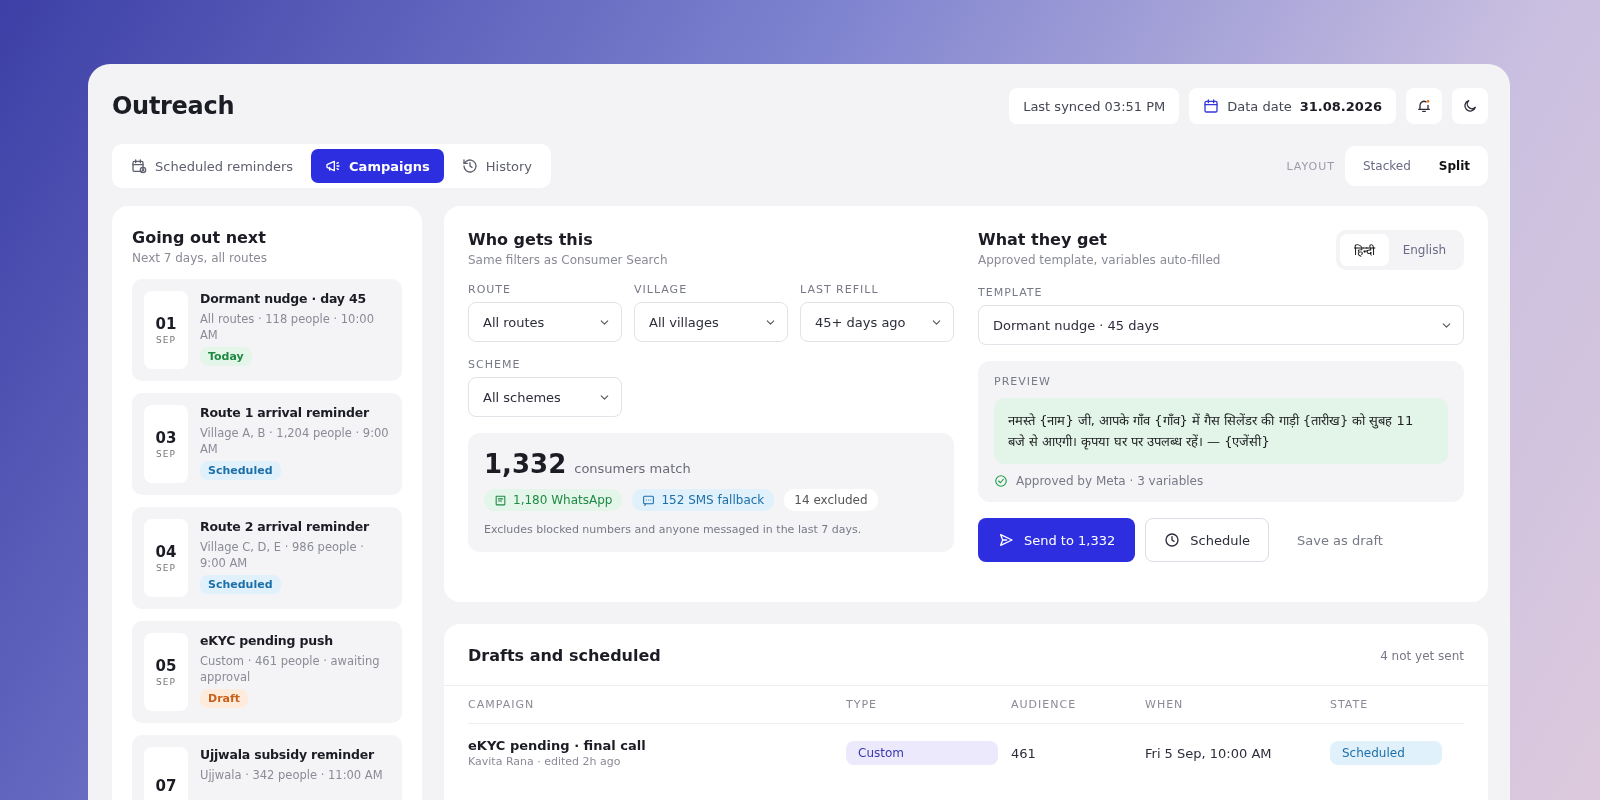 This screenshot has width=1600, height=800. What do you see at coordinates (1364, 250) in the screenshot?
I see `language-option: हिन्दी` at bounding box center [1364, 250].